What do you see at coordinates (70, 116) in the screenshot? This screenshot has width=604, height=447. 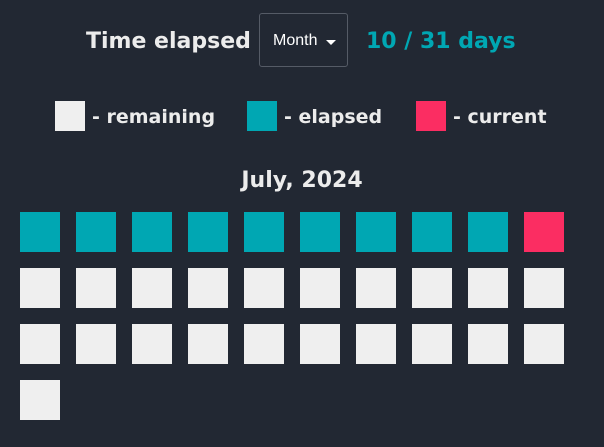 I see `legend-swatch-remaining` at bounding box center [70, 116].